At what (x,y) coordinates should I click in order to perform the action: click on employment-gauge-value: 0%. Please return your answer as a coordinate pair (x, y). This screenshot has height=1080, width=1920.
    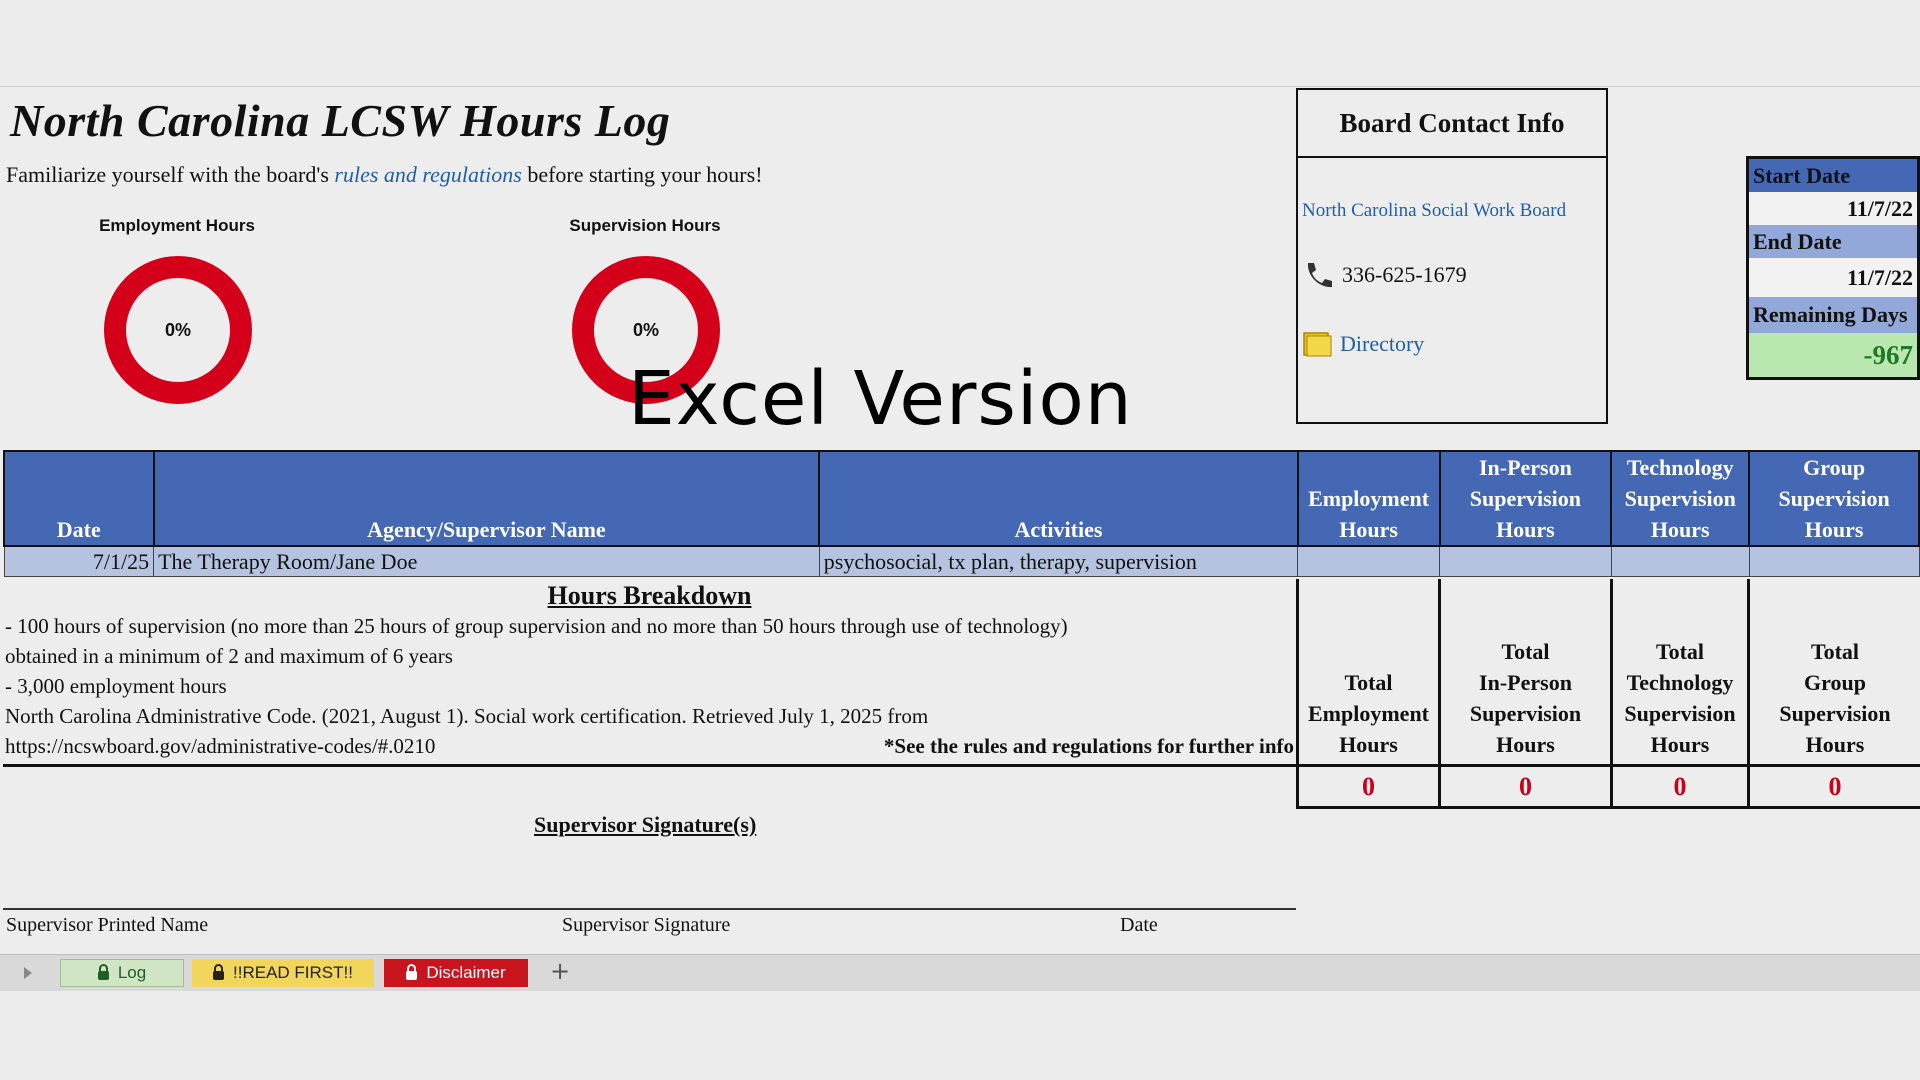
    Looking at the image, I should click on (177, 329).